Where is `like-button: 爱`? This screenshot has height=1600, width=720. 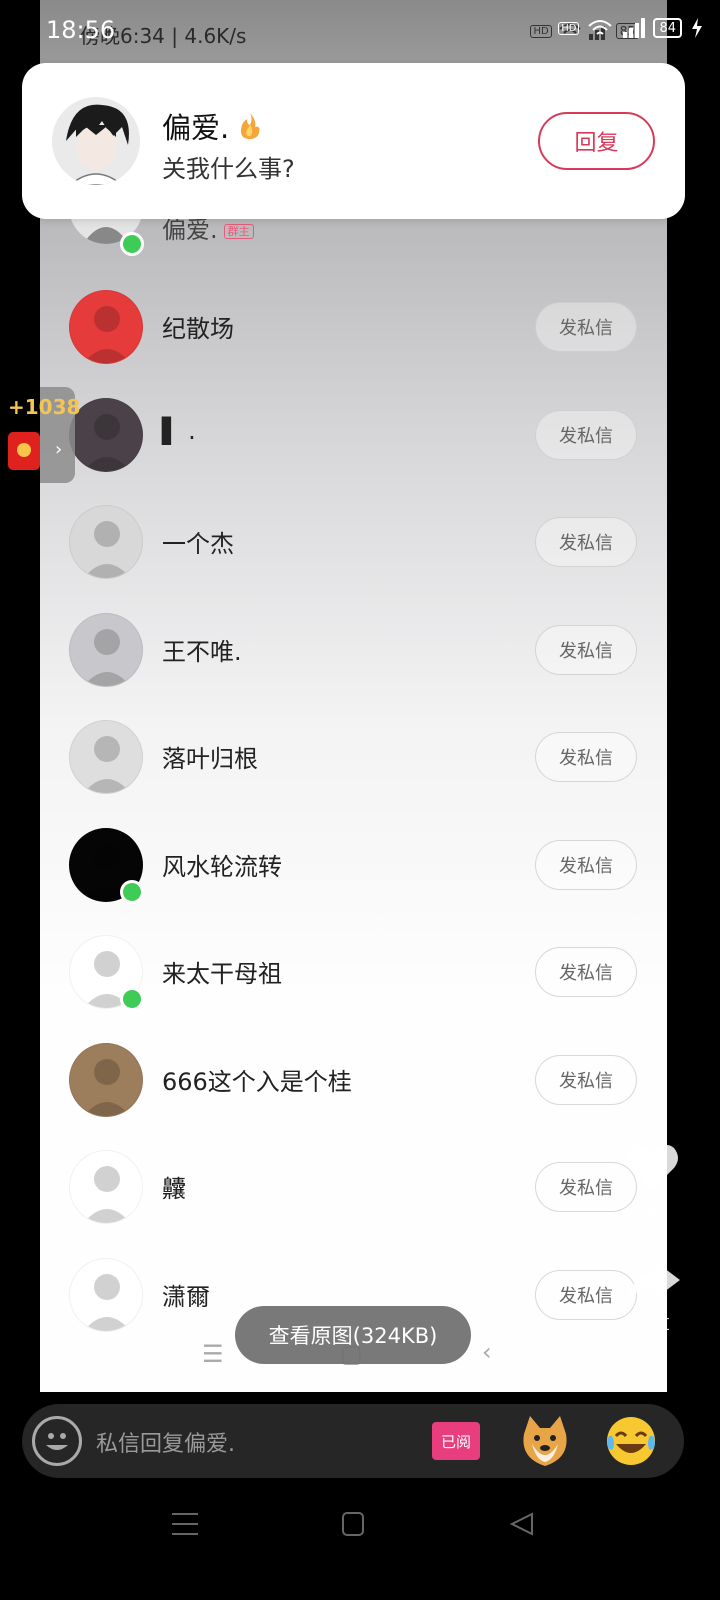 like-button: 爱 is located at coordinates (652, 1181).